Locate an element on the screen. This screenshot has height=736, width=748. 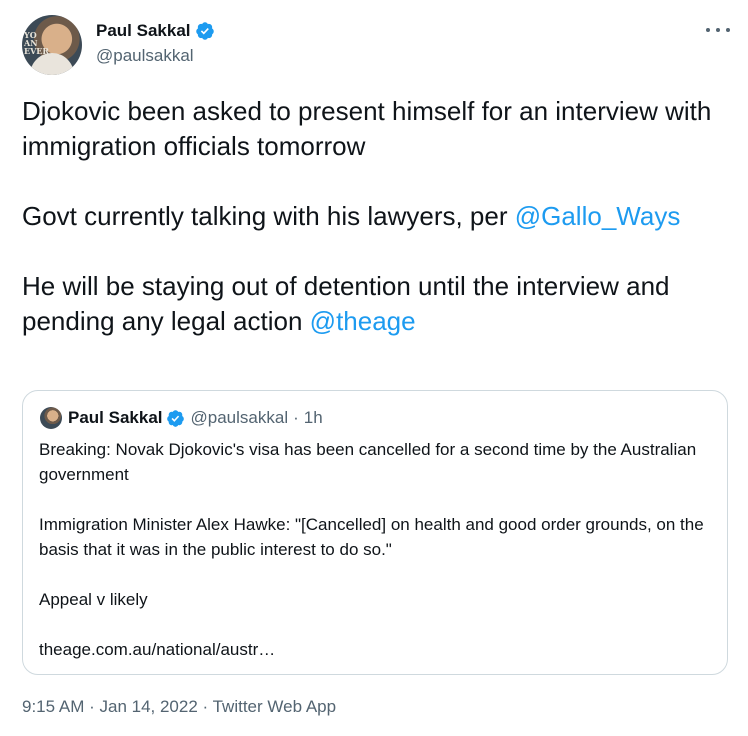
author-handle: @paulsakkal is located at coordinates (145, 56).